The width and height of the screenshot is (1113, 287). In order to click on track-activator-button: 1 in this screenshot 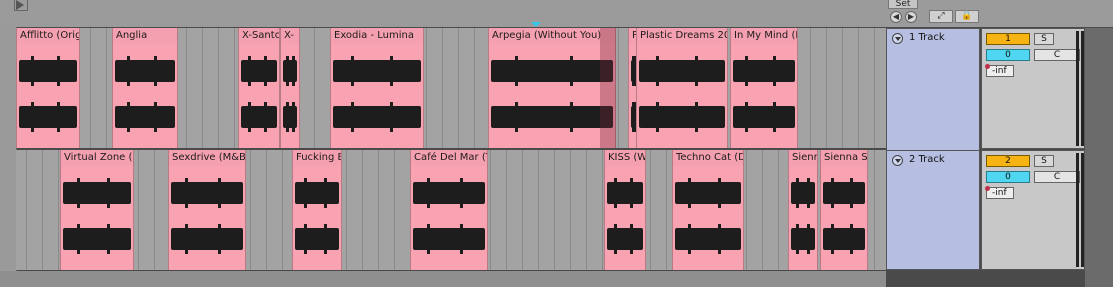, I will do `click(1008, 39)`.